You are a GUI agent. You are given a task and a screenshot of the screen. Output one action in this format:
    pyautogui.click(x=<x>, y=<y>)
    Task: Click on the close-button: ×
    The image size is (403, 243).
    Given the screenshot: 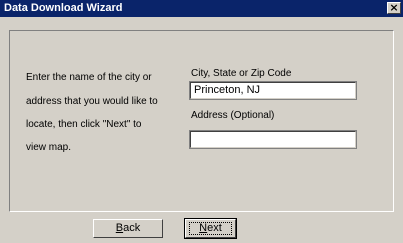 What is the action you would take?
    pyautogui.click(x=394, y=7)
    